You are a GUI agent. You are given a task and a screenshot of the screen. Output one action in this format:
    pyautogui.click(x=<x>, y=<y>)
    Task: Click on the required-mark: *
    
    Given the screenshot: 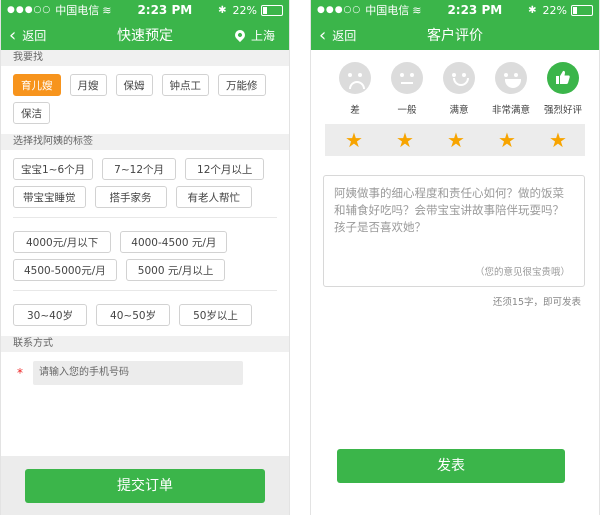 What is the action you would take?
    pyautogui.click(x=20, y=373)
    